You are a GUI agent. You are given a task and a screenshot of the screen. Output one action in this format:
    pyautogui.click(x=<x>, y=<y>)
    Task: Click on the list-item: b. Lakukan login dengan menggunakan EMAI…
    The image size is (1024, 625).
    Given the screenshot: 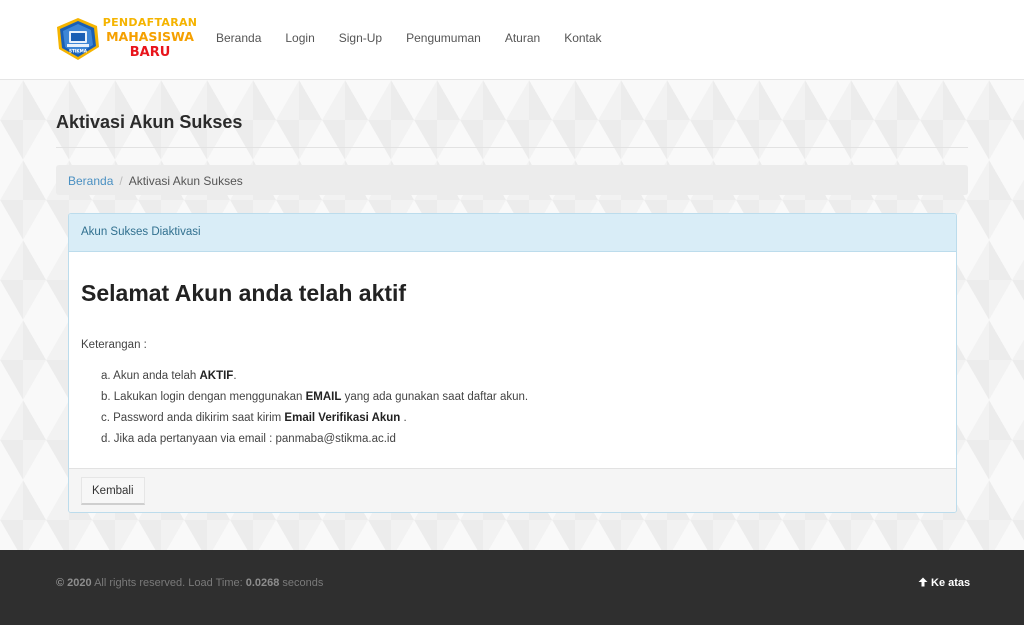 What is the action you would take?
    pyautogui.click(x=314, y=397)
    